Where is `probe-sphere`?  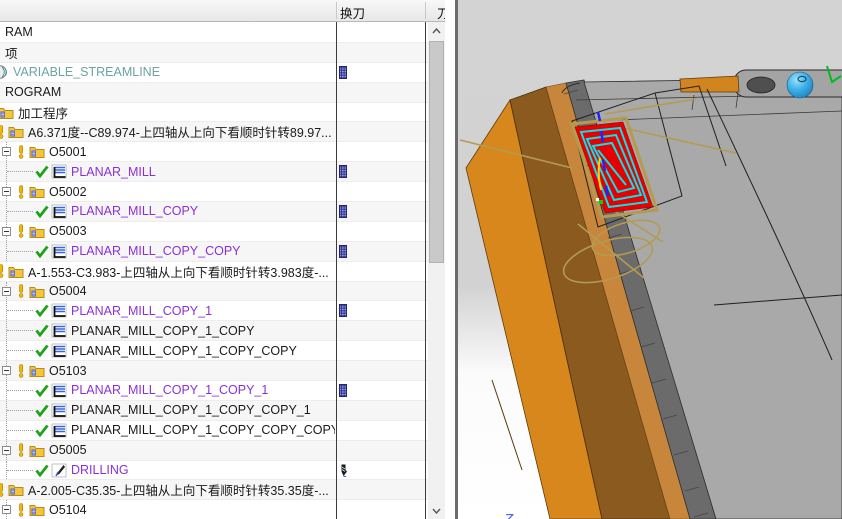 probe-sphere is located at coordinates (800, 85).